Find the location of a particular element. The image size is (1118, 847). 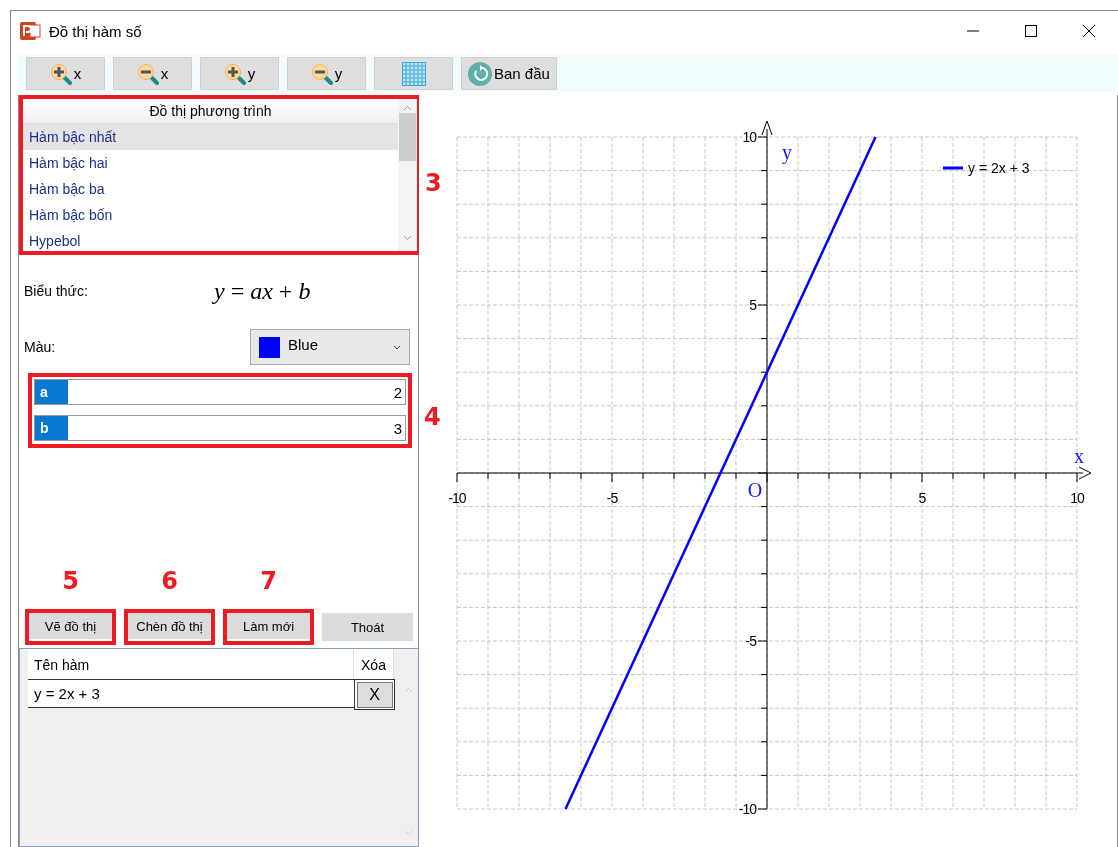

list-item: Hàm bậc hai is located at coordinates (210, 163).